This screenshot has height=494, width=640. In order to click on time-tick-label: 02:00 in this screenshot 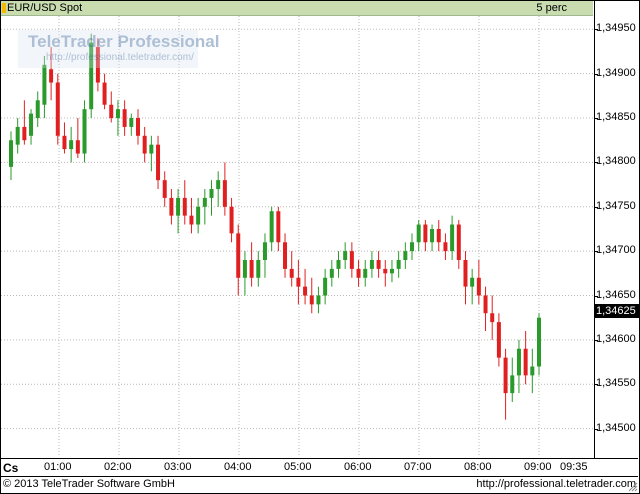, I will do `click(118, 467)`.